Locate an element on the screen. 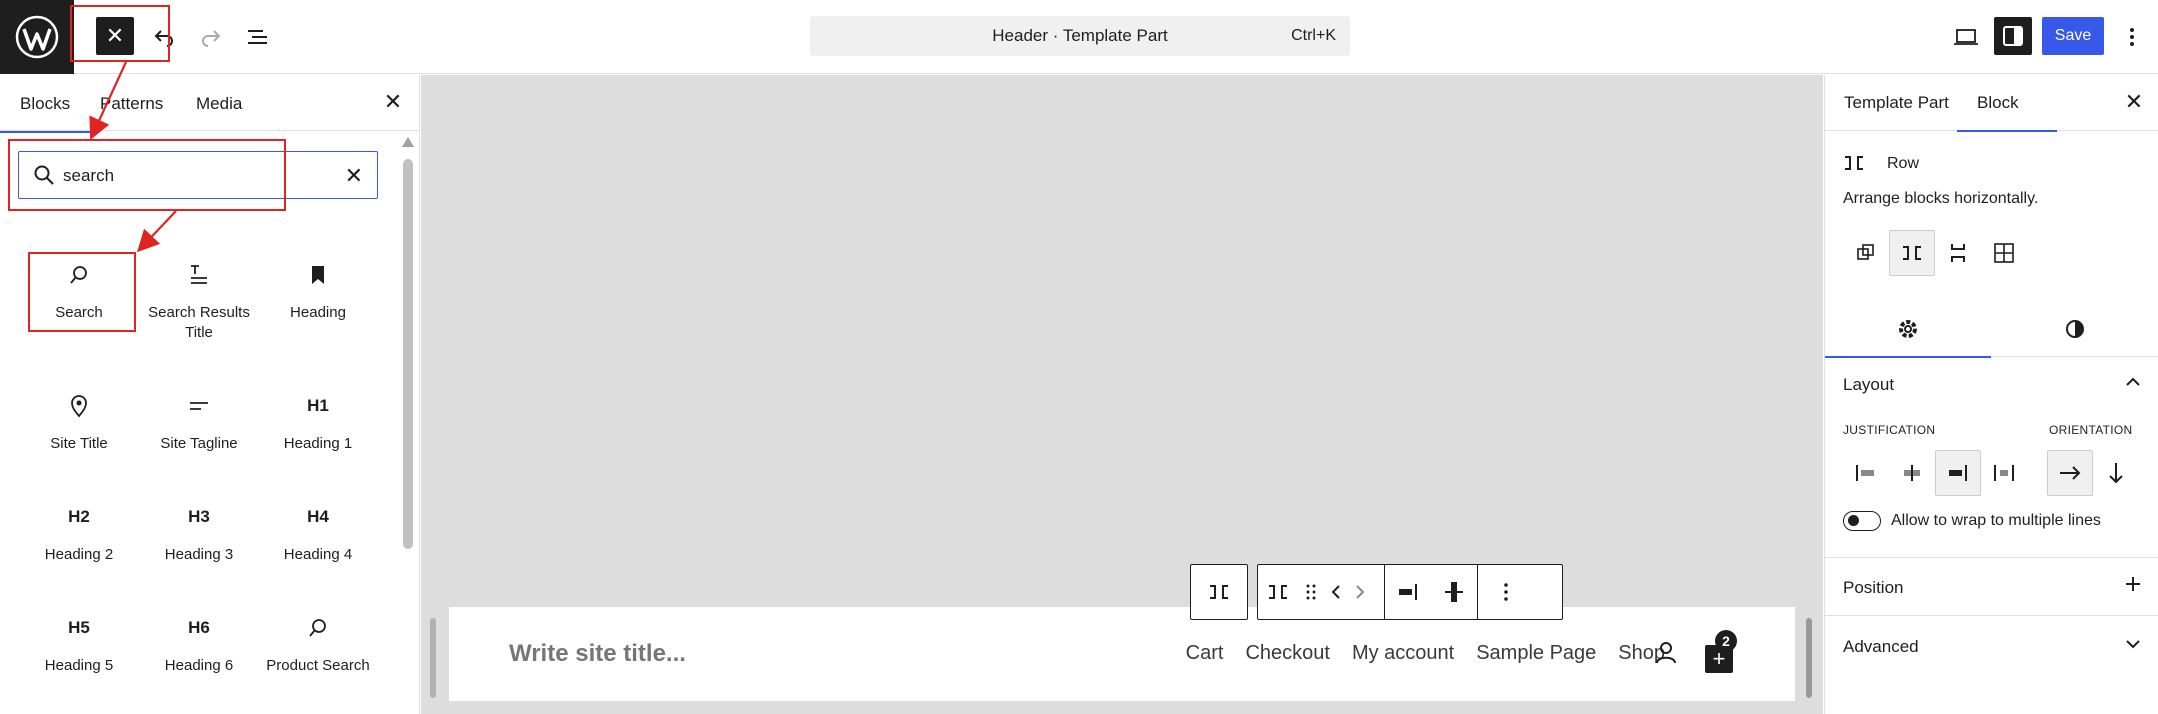  canvas-scrollbar-left is located at coordinates (433, 658).